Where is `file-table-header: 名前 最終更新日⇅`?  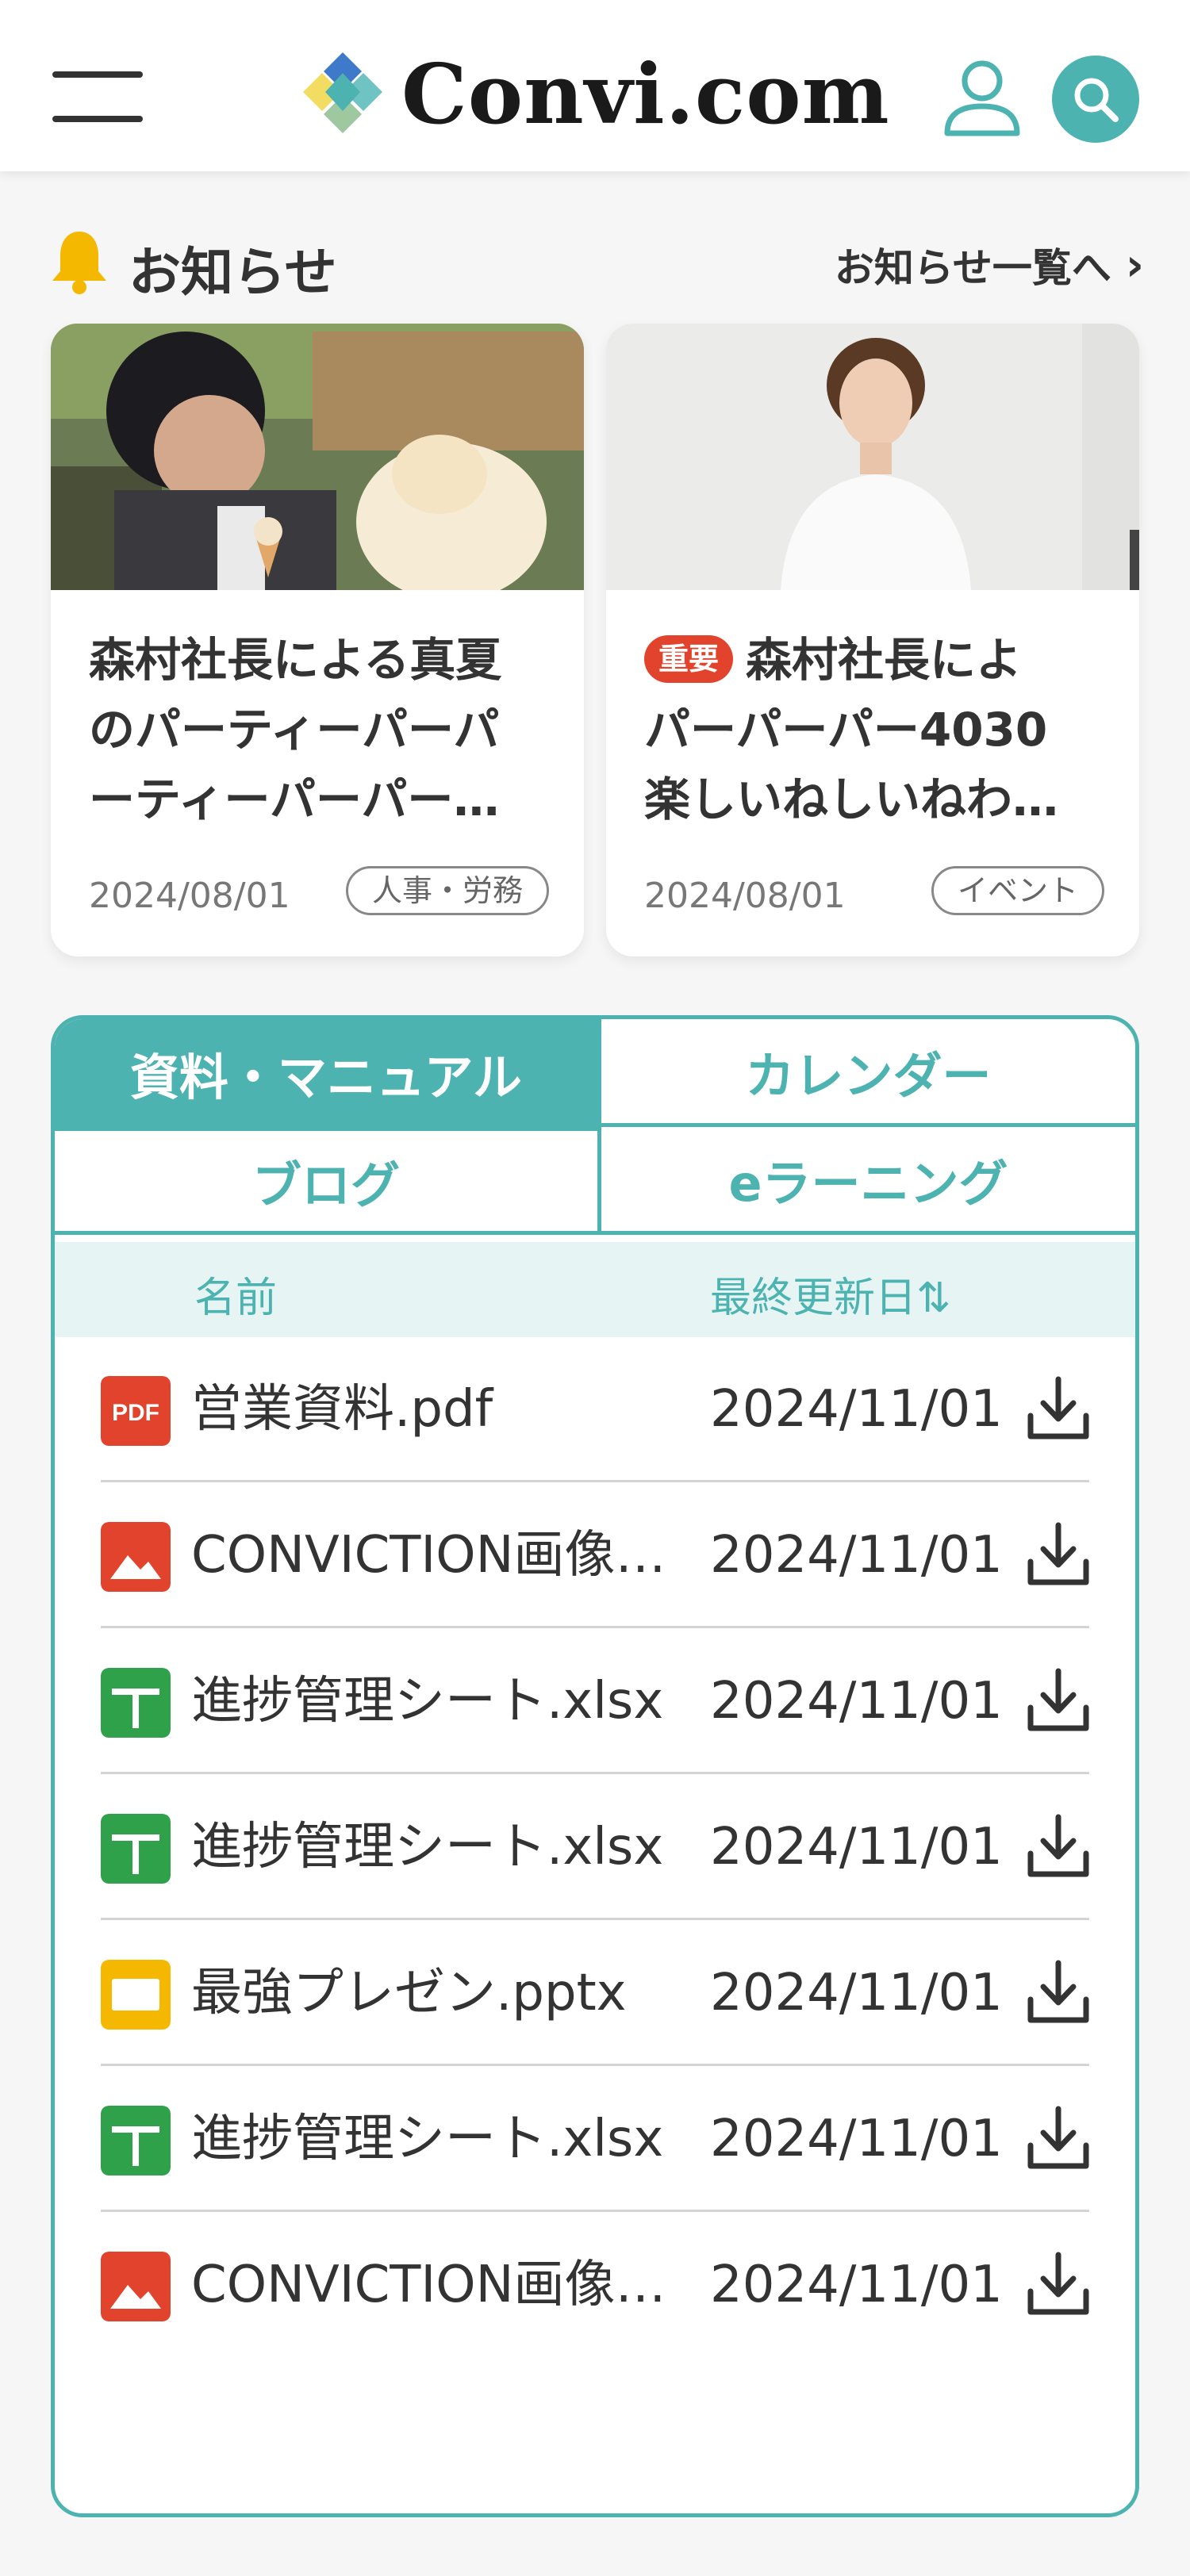
file-table-header: 名前 最終更新日⇅ is located at coordinates (595, 1290).